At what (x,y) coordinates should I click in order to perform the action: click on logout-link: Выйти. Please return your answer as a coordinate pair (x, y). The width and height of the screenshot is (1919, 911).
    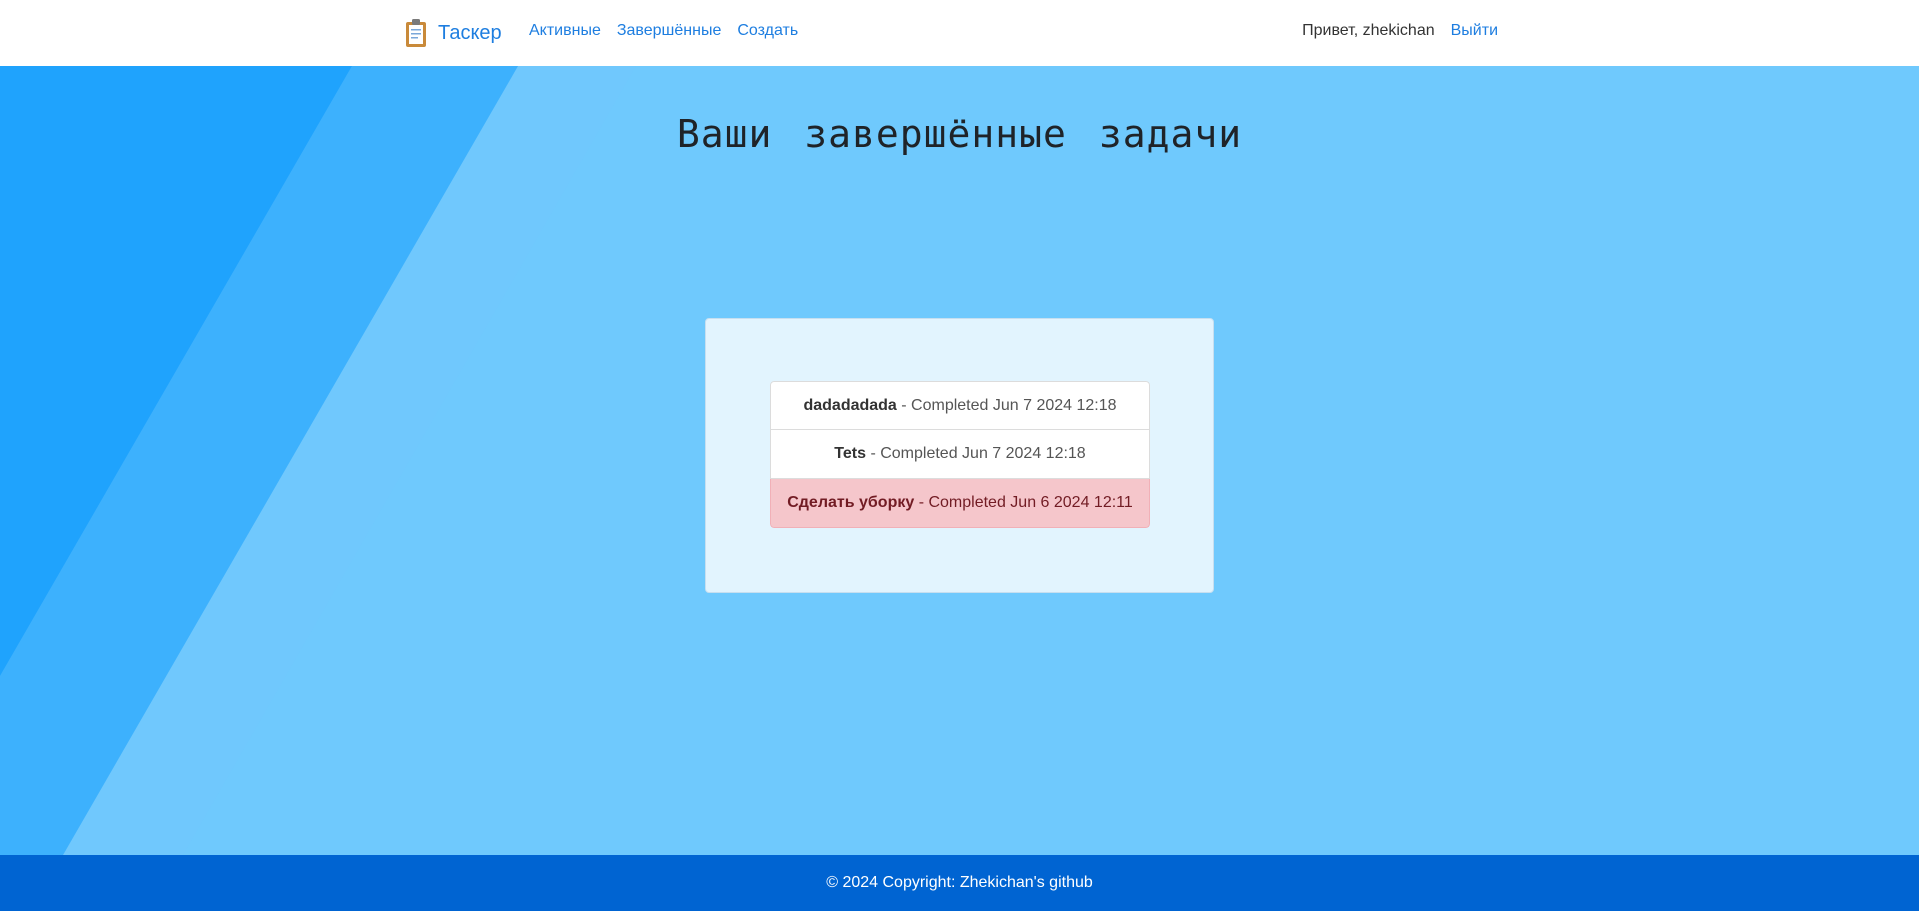
    Looking at the image, I should click on (1474, 31).